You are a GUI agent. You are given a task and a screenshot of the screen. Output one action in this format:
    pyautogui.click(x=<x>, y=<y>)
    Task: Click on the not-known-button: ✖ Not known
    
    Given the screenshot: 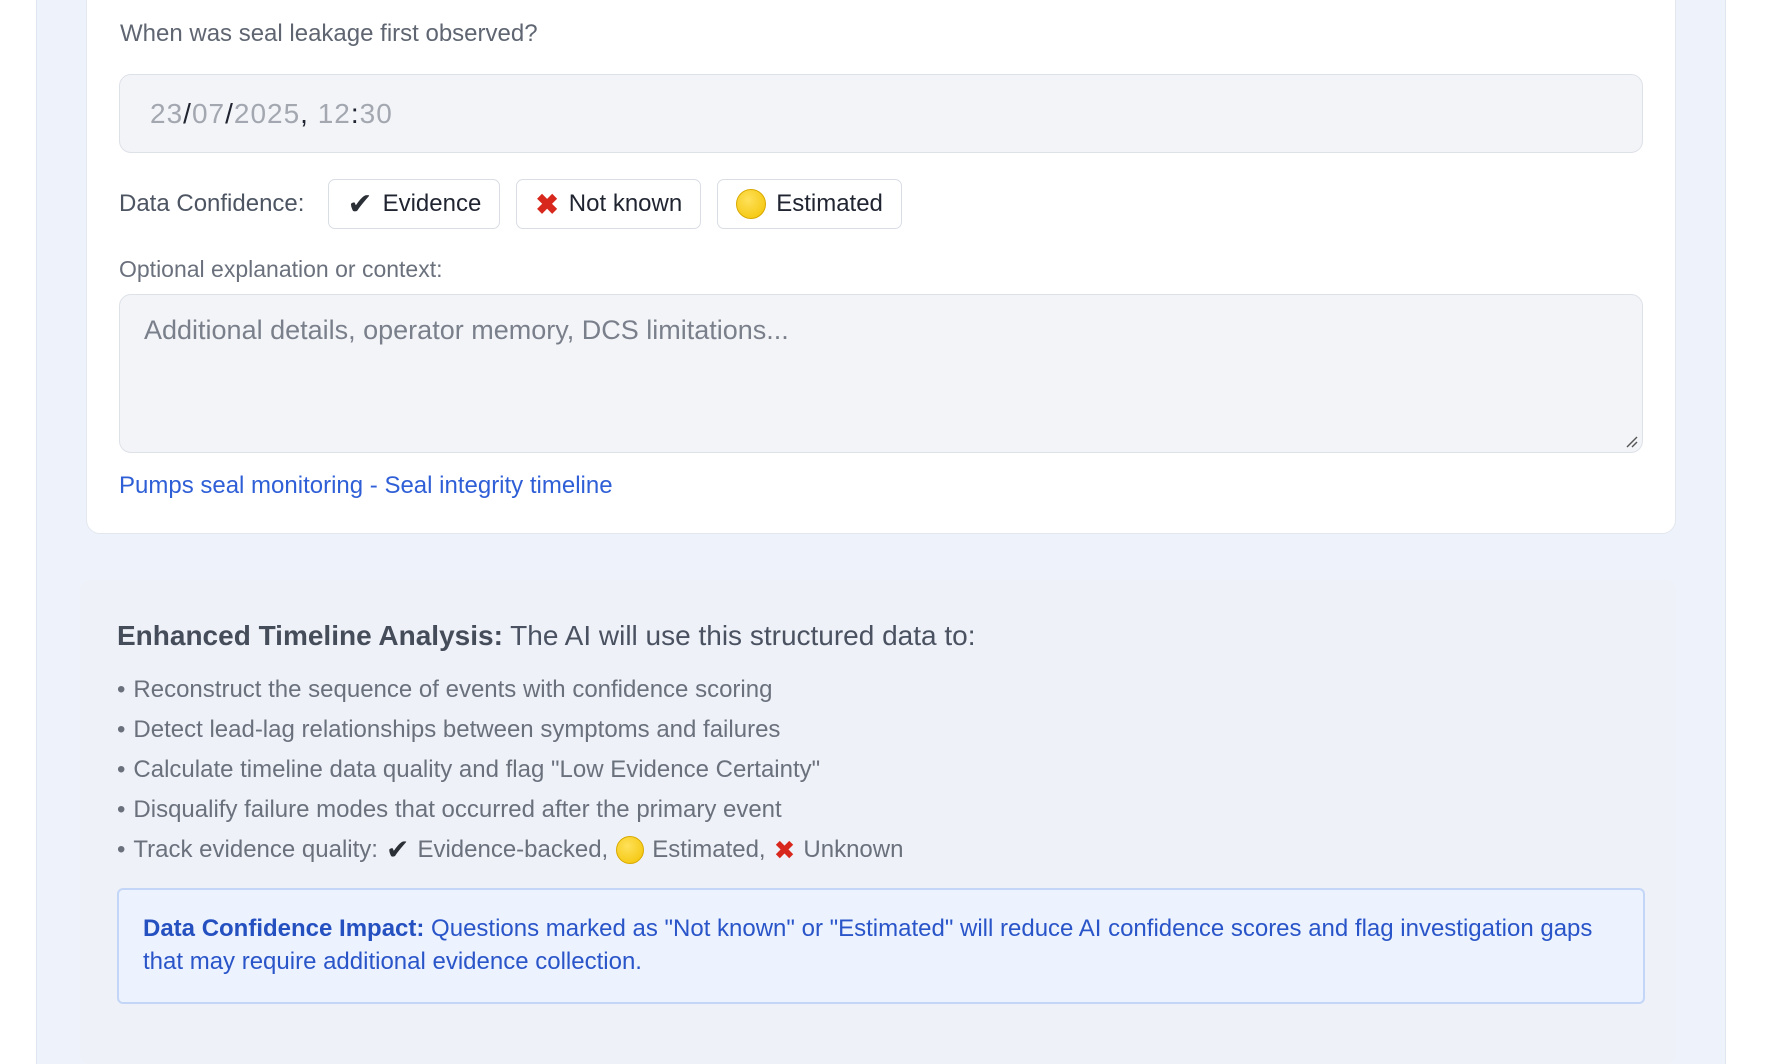 What is the action you would take?
    pyautogui.click(x=609, y=204)
    